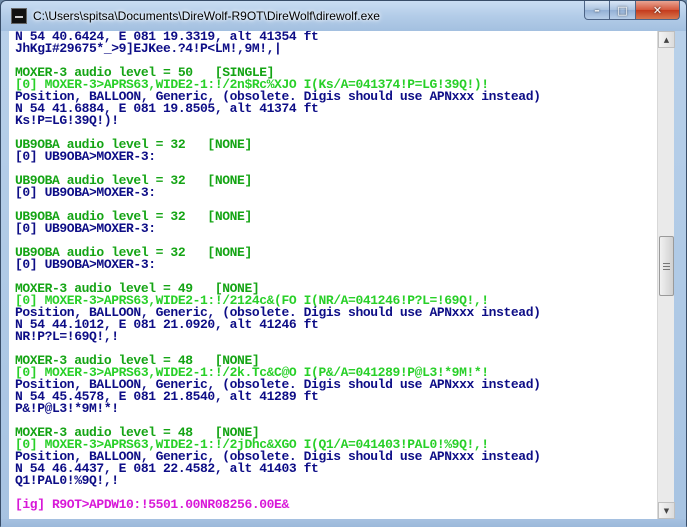  What do you see at coordinates (343, 523) in the screenshot?
I see `window-bottom-border` at bounding box center [343, 523].